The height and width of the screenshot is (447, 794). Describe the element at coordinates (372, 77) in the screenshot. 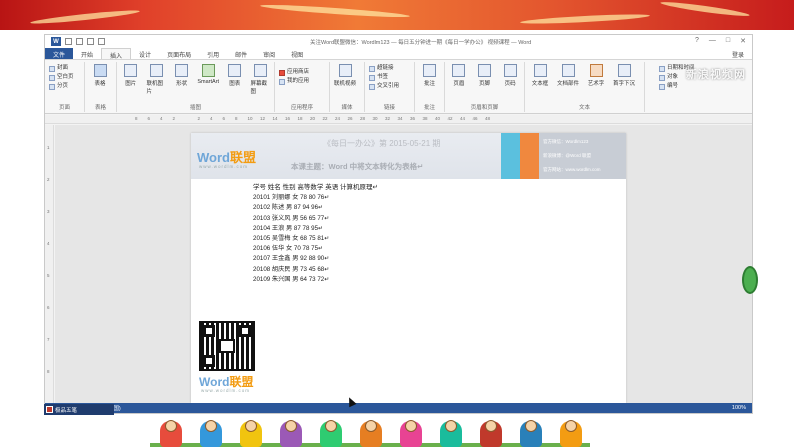

I see `bookmark-icon` at that location.